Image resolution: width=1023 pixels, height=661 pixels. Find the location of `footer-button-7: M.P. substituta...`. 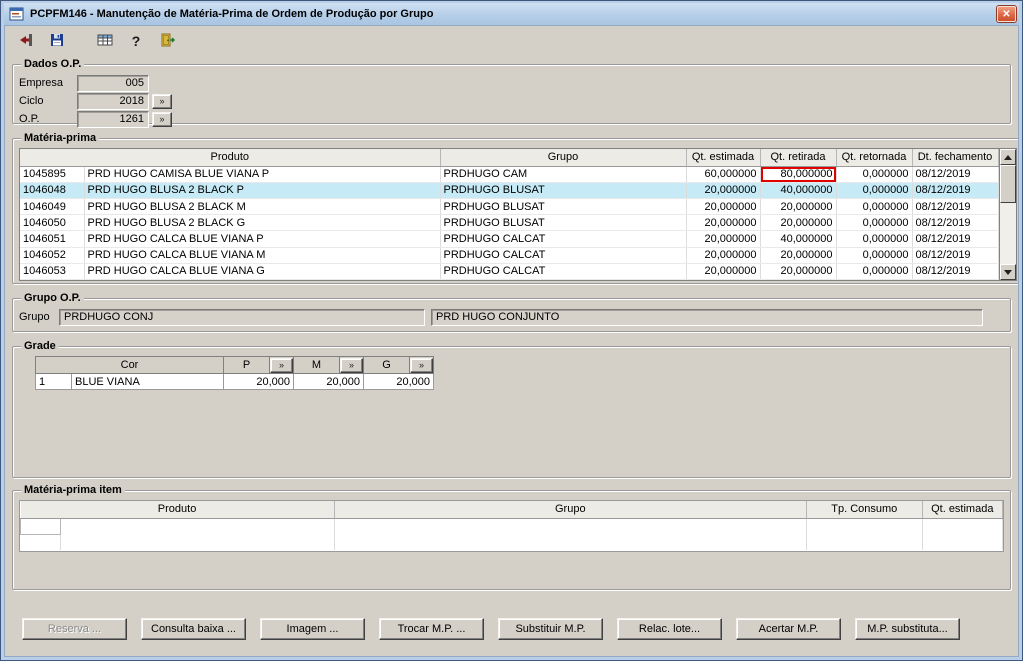

footer-button-7: M.P. substituta... is located at coordinates (907, 629).